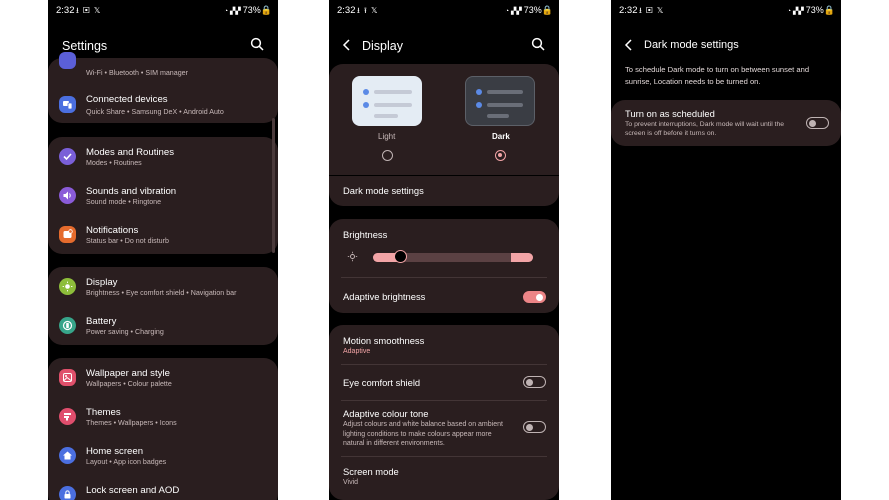 The height and width of the screenshot is (500, 889). What do you see at coordinates (357, 351) in the screenshot?
I see `motion-smoothness-value: Adaptive` at bounding box center [357, 351].